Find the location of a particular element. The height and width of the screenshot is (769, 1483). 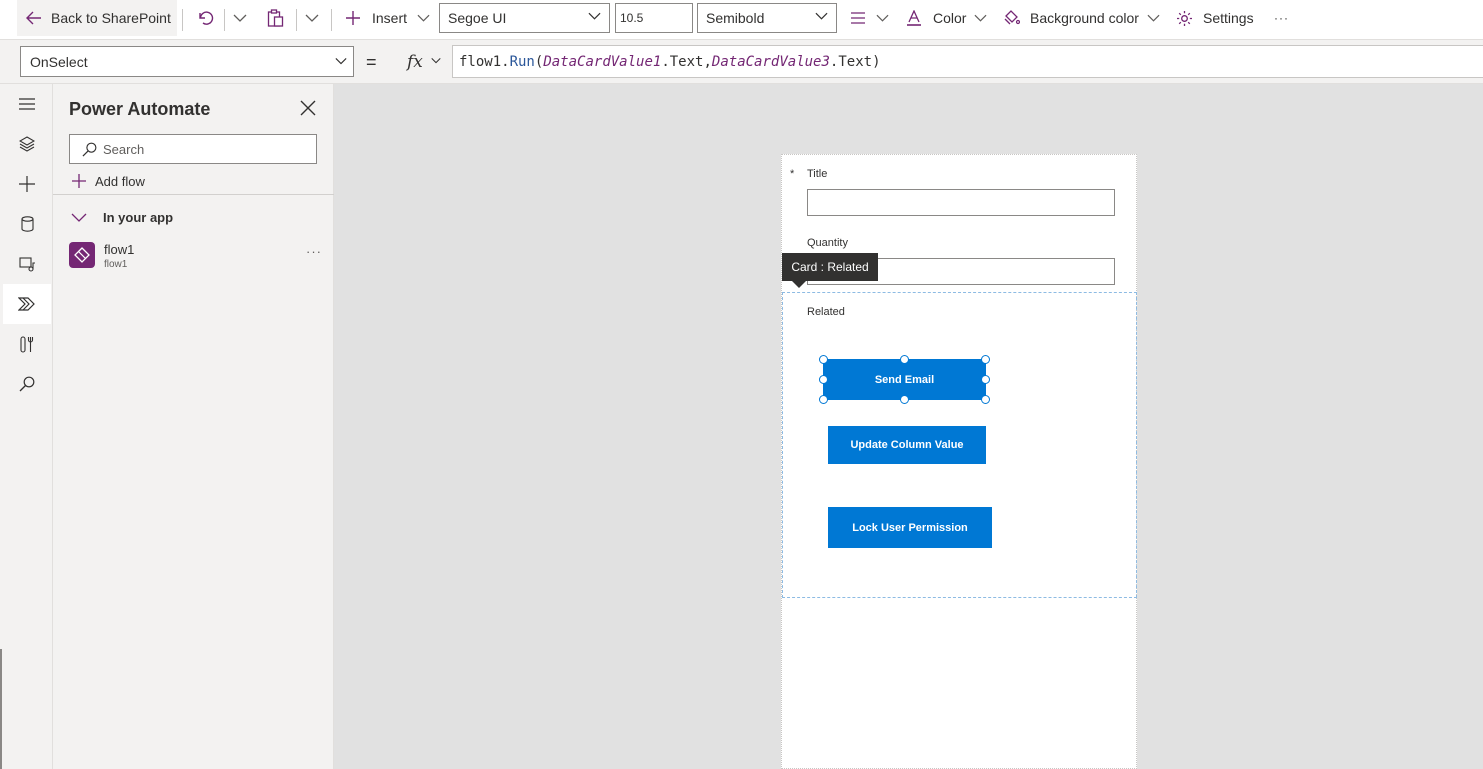

toolbar-divider is located at coordinates (296, 20).